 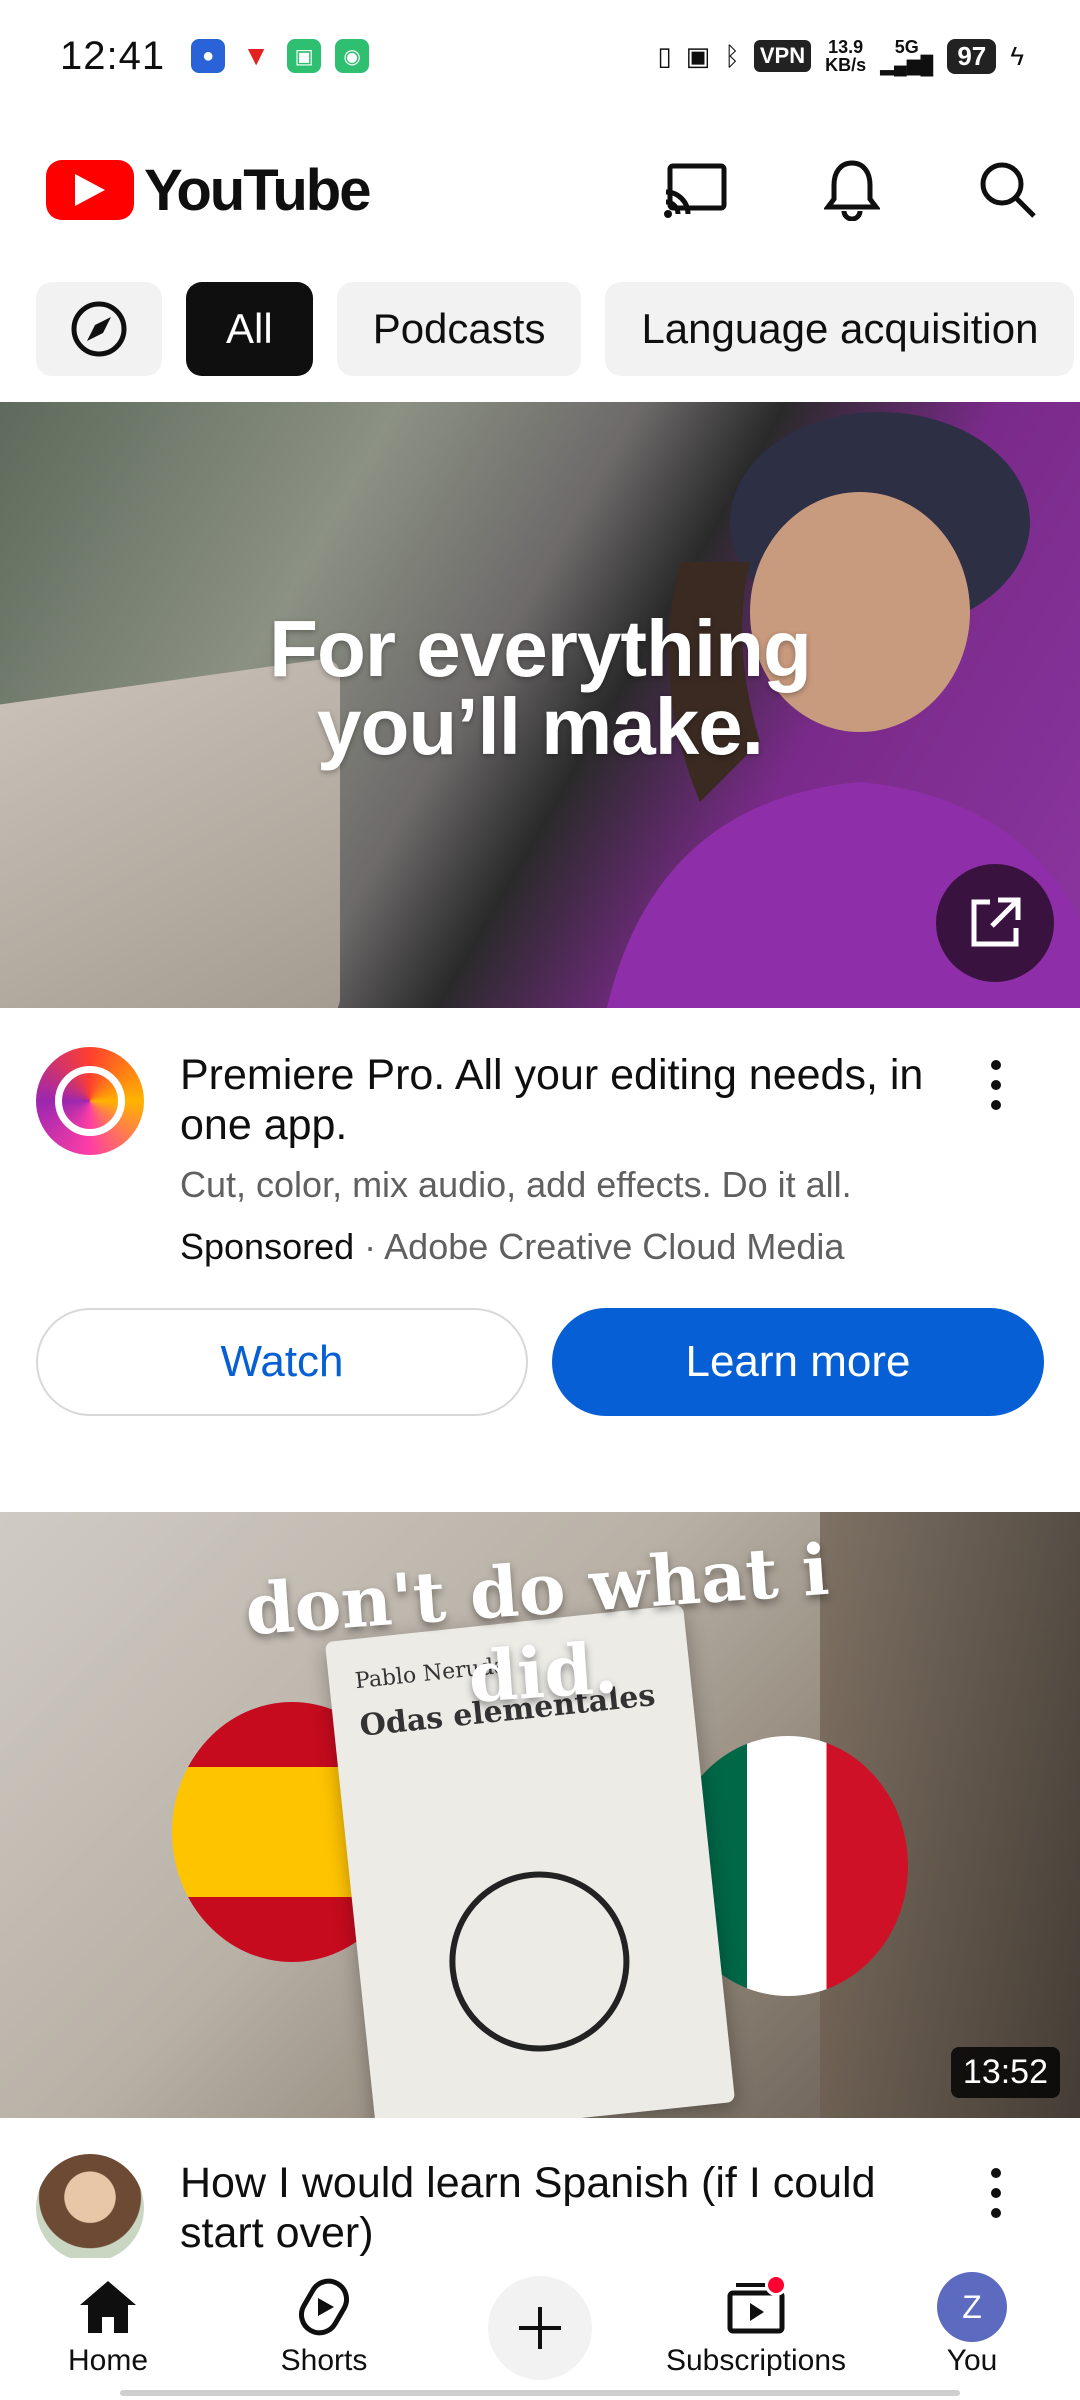 I want to click on search-icon, so click(x=1008, y=190).